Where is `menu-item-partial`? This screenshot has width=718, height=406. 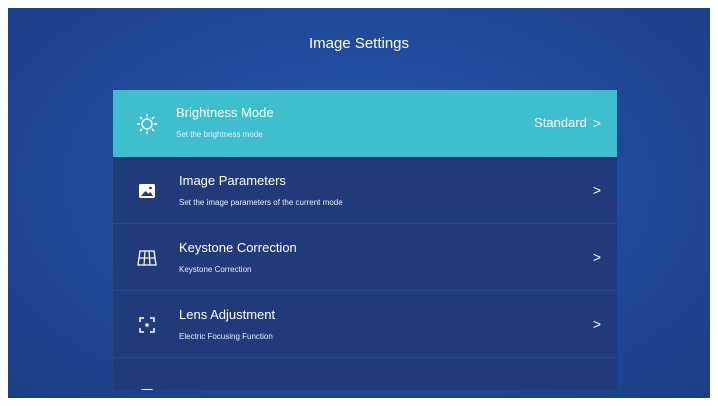
menu-item-partial is located at coordinates (365, 374).